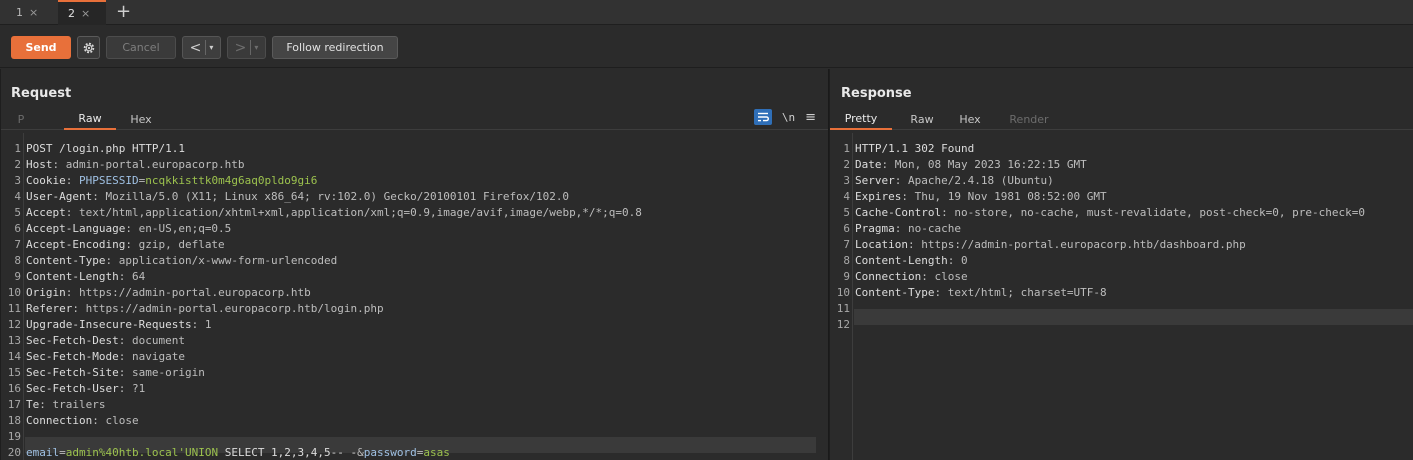 The image size is (1413, 460). I want to click on body-param-value: asas, so click(436, 452).